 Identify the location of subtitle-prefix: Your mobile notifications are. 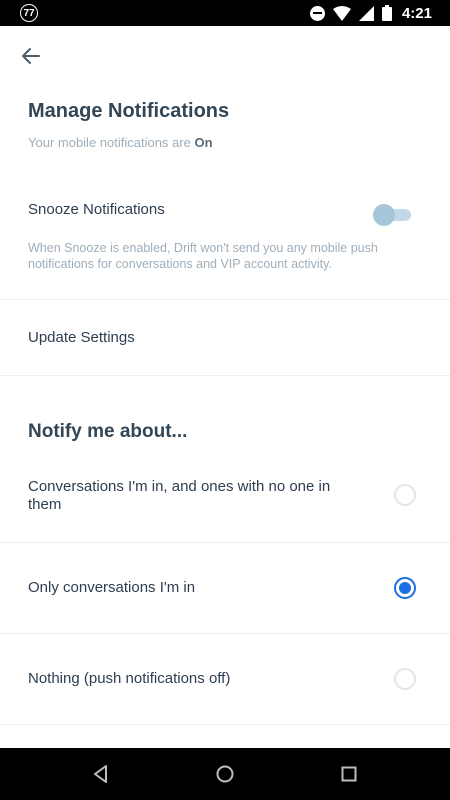
(111, 142).